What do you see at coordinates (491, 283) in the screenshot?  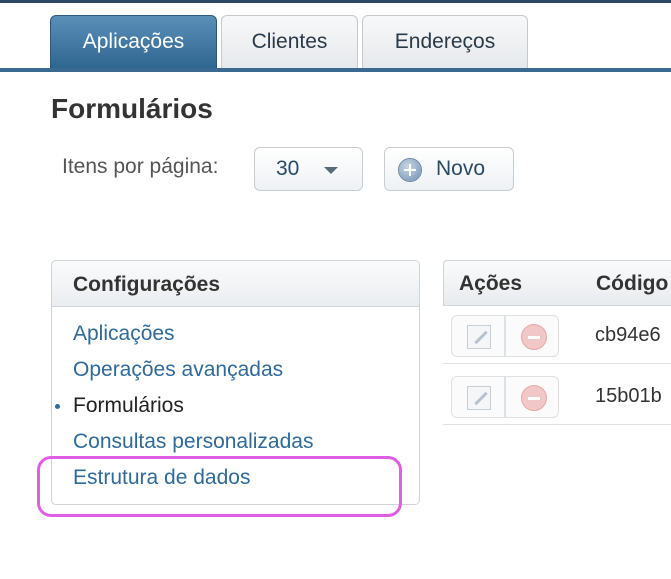 I see `column-header-acoes: Ações` at bounding box center [491, 283].